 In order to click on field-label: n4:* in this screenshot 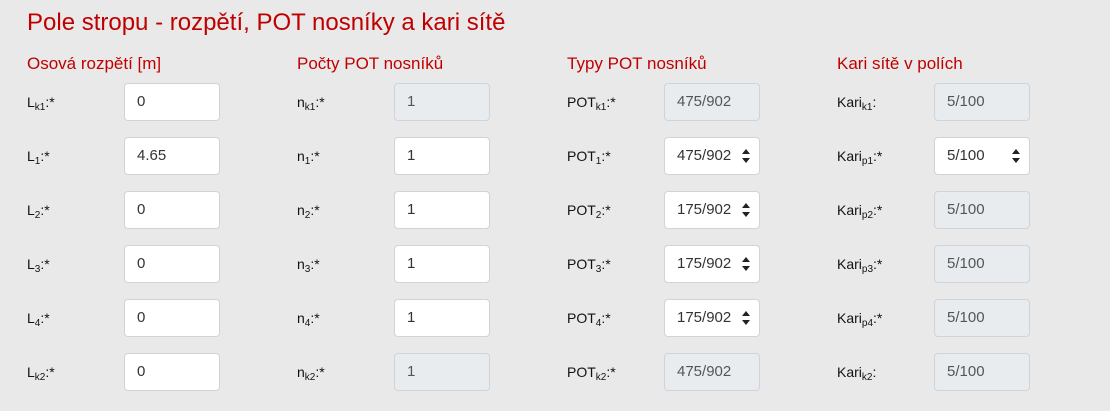, I will do `click(308, 319)`.